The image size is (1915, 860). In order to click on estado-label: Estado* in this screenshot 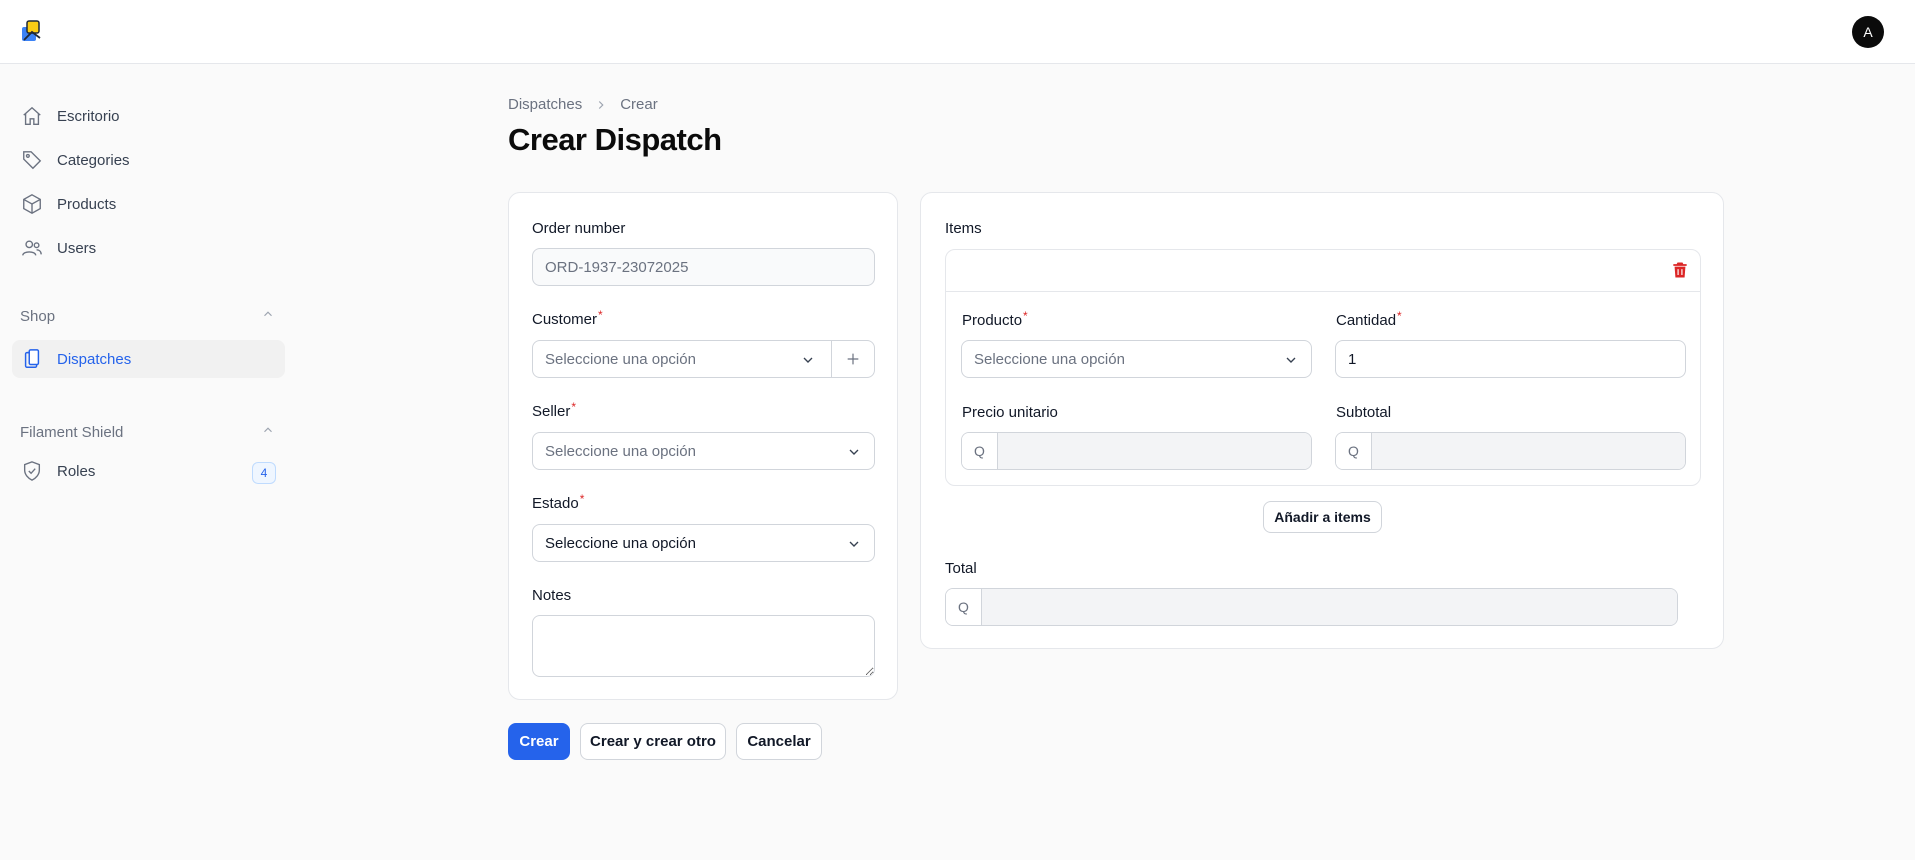, I will do `click(558, 502)`.